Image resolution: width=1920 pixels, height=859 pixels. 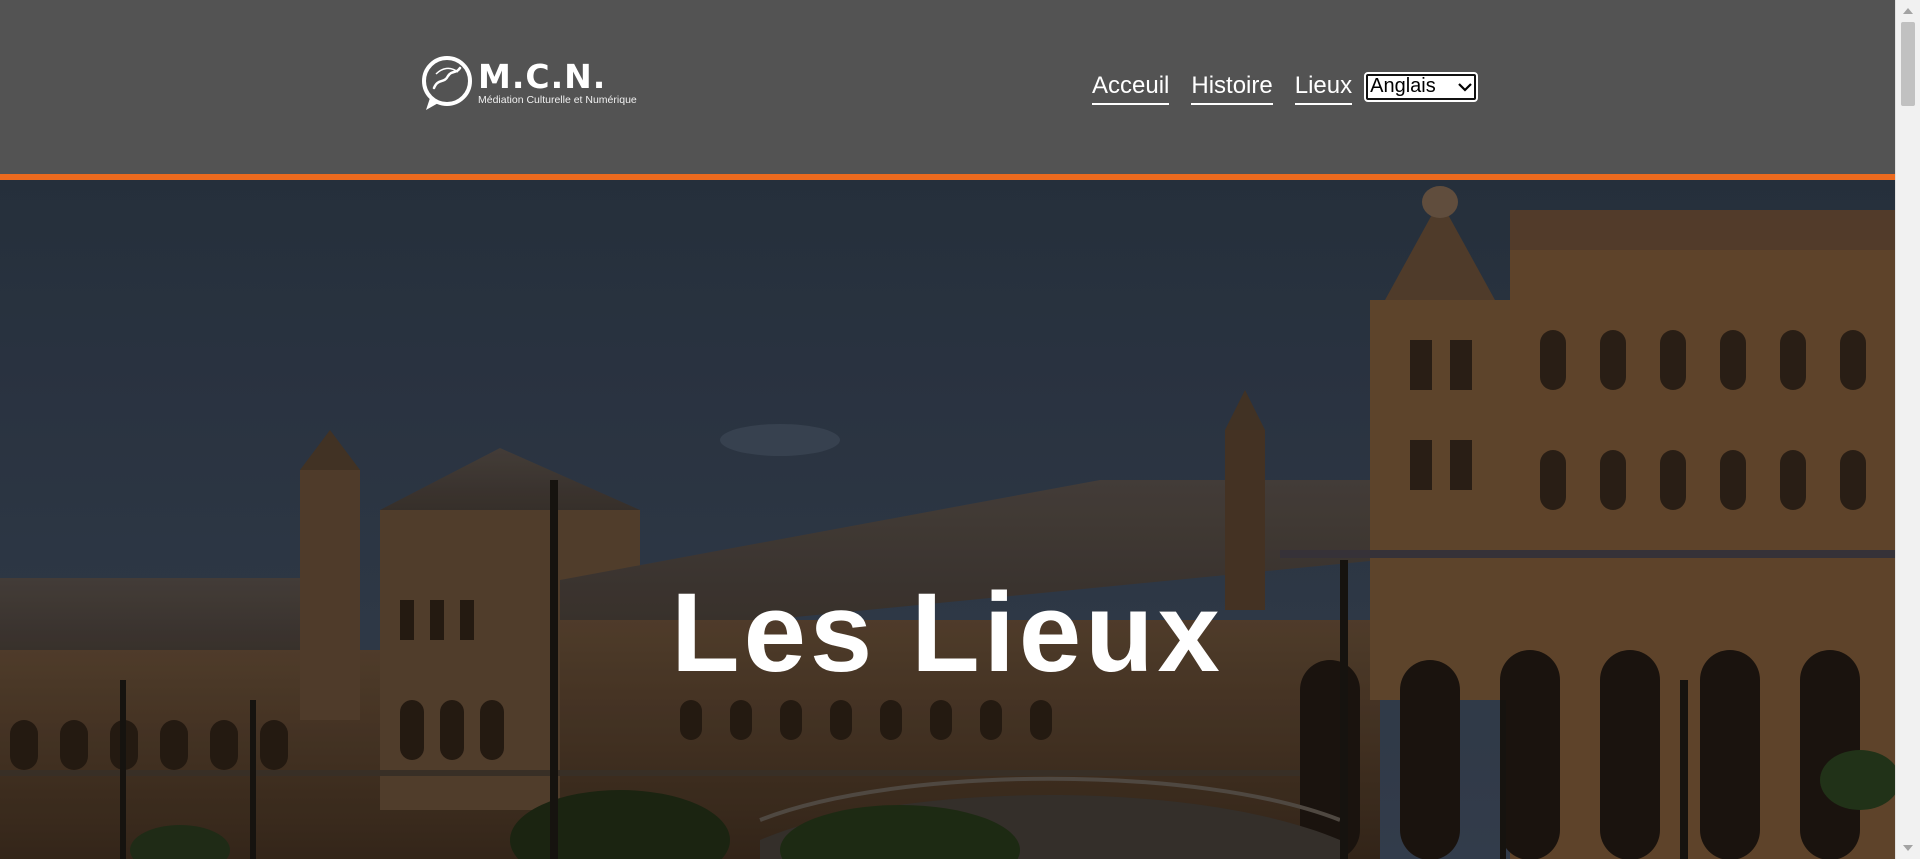 I want to click on logo-text: M.C.N. Médiation Culturelle et Numérique, so click(x=557, y=82).